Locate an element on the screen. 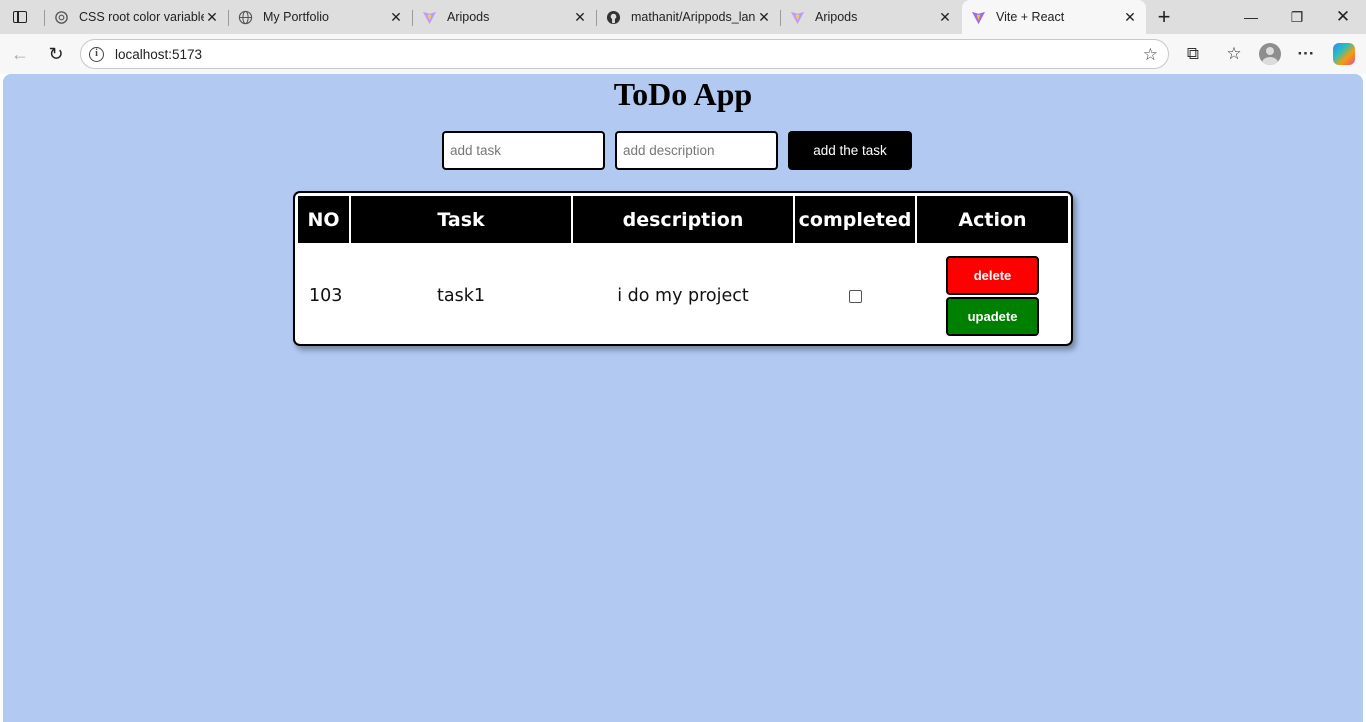 Image resolution: width=1366 pixels, height=722 pixels. extensions-icon: ⧉ is located at coordinates (1193, 54).